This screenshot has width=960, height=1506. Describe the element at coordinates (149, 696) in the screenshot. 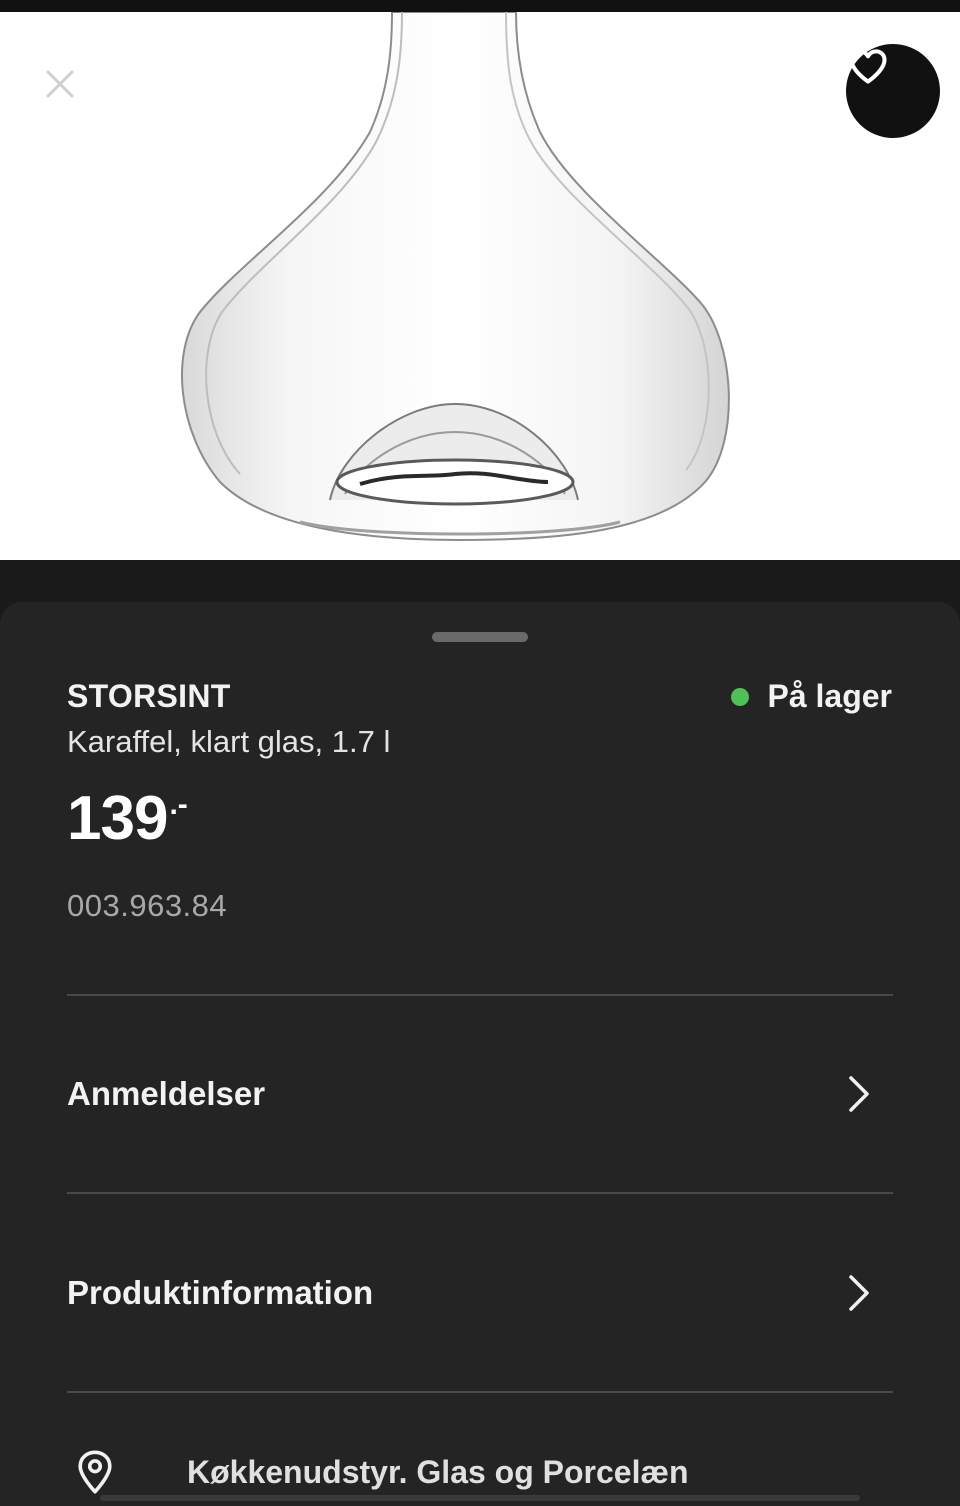

I see `product-name: STORSINT` at that location.